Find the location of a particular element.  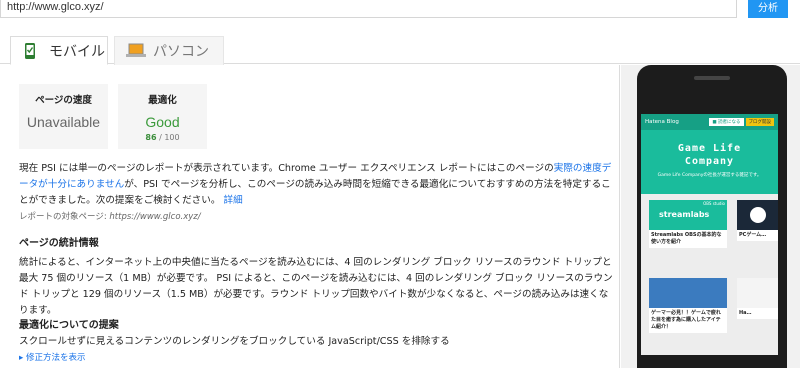

article-thumbnail: OBS studio streamlabs is located at coordinates (688, 215).